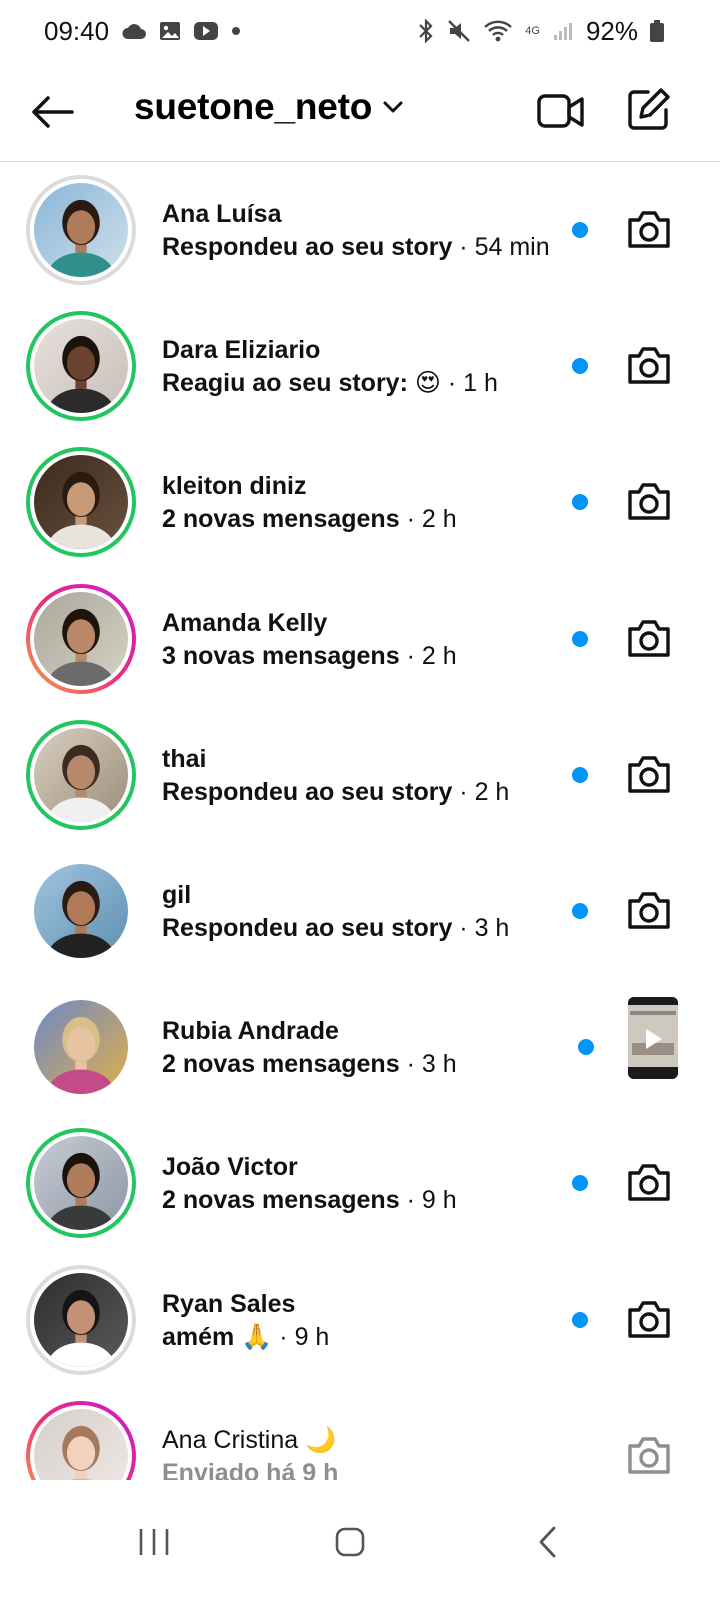 This screenshot has width=720, height=1600. I want to click on conversation-row: Rubia Andrade 2 novas mensagens · 3 h, so click(360, 1047).